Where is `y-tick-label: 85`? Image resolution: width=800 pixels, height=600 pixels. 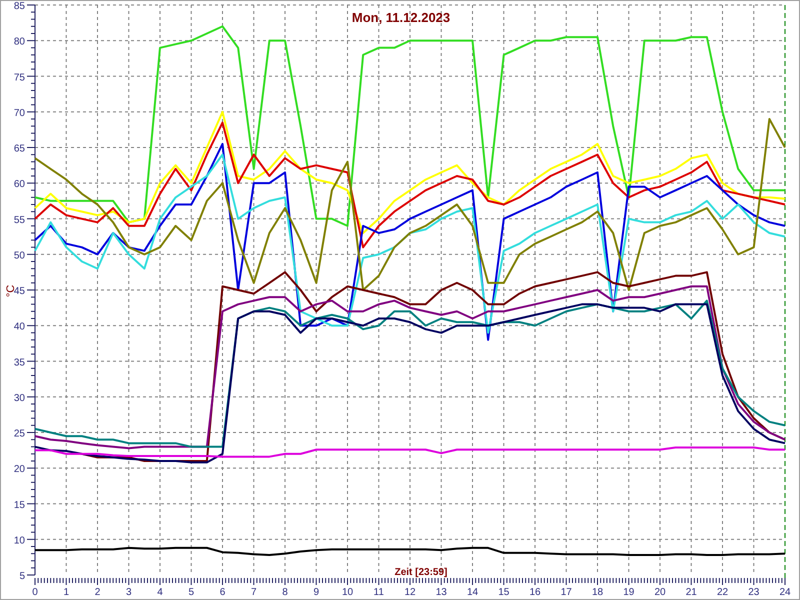 y-tick-label: 85 is located at coordinates (19, 6).